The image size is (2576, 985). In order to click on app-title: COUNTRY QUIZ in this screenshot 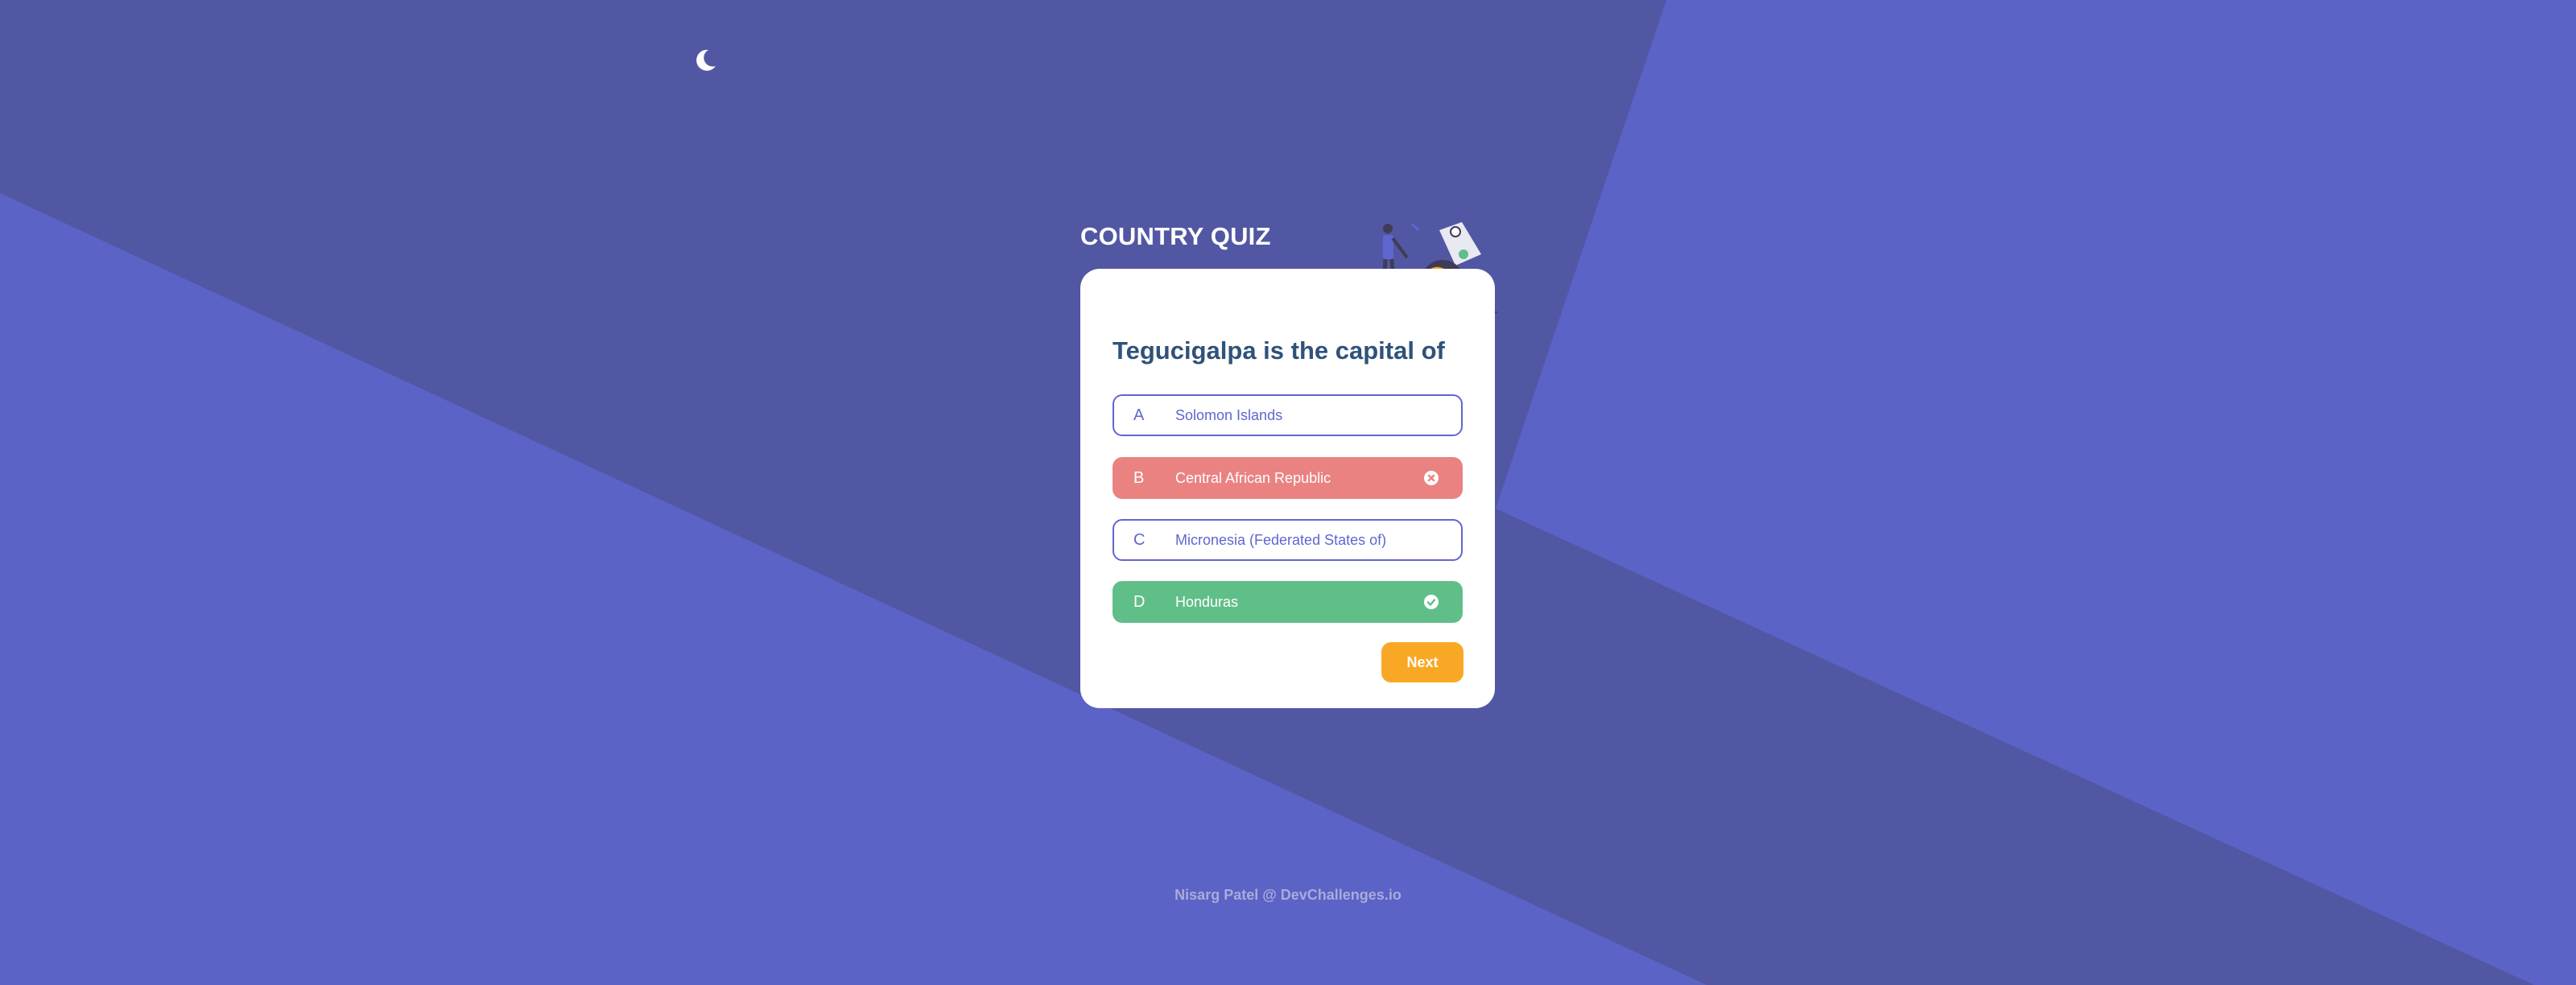, I will do `click(1175, 236)`.